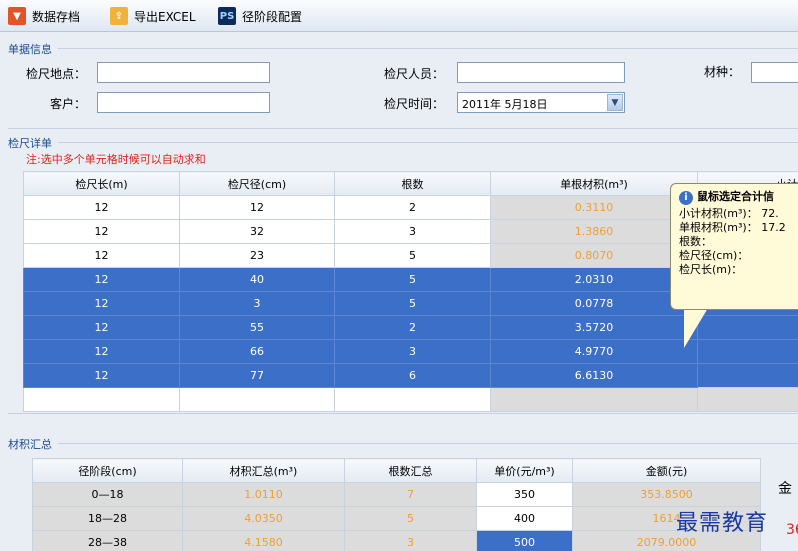 The image size is (798, 551). I want to click on chevron-down-icon: ▼, so click(615, 102).